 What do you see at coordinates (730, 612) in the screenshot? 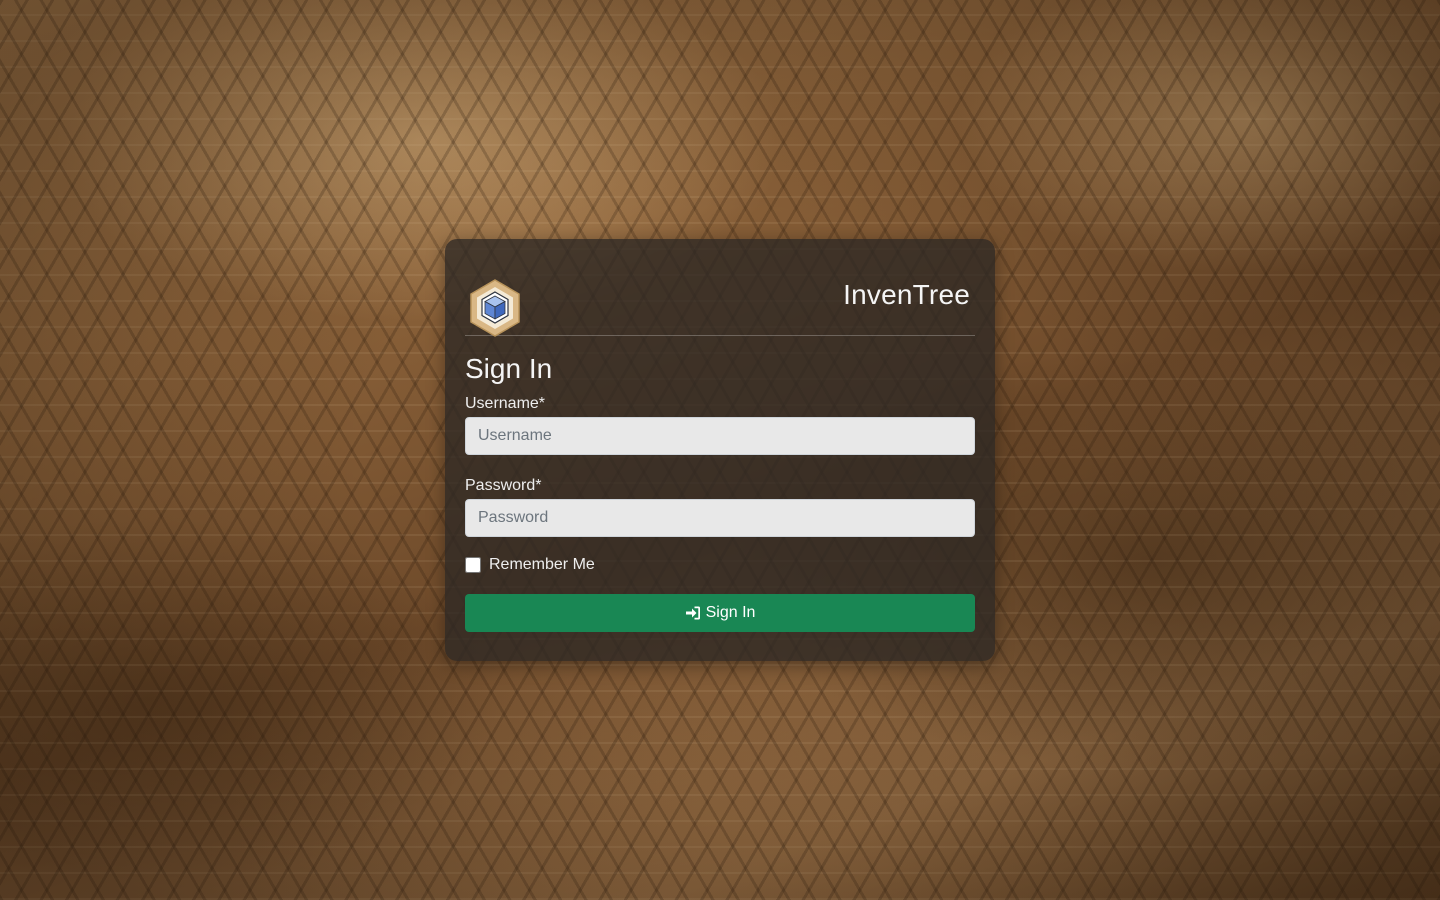
I see `sign-in-button-label: Sign In` at bounding box center [730, 612].